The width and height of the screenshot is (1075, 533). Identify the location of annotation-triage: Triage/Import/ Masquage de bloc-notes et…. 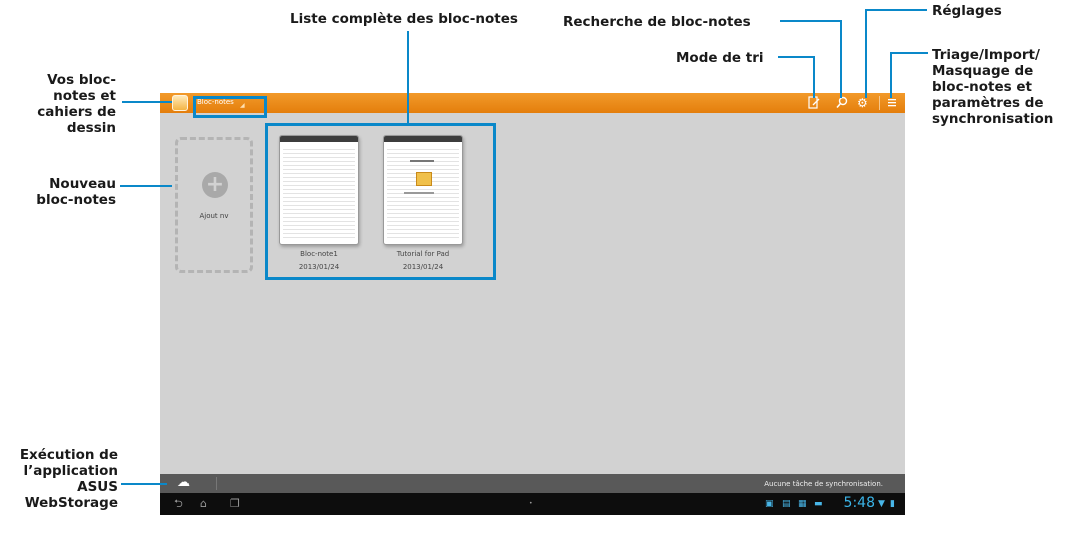
(993, 87).